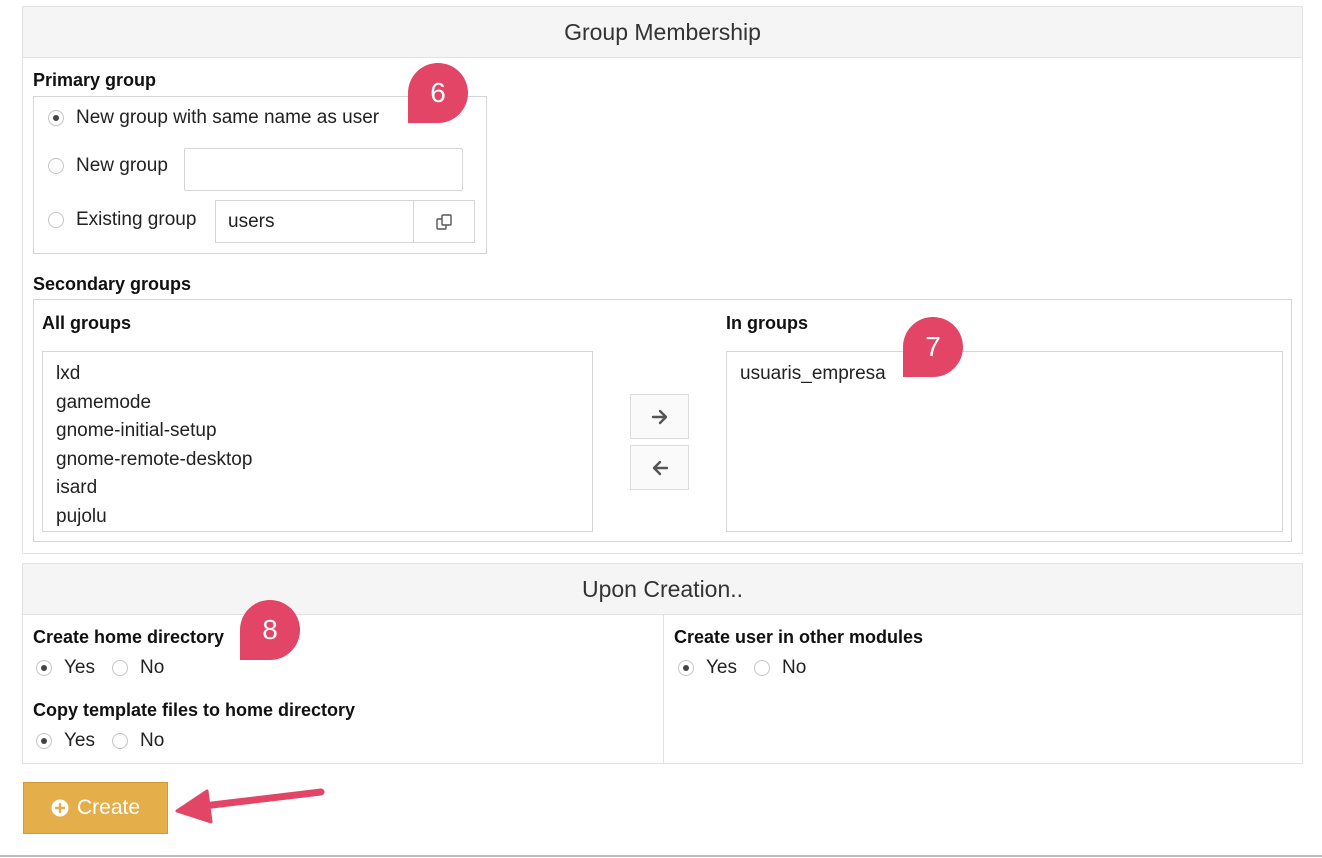 The image size is (1322, 858). I want to click on list-item: gnome-remote-desktop, so click(317, 460).